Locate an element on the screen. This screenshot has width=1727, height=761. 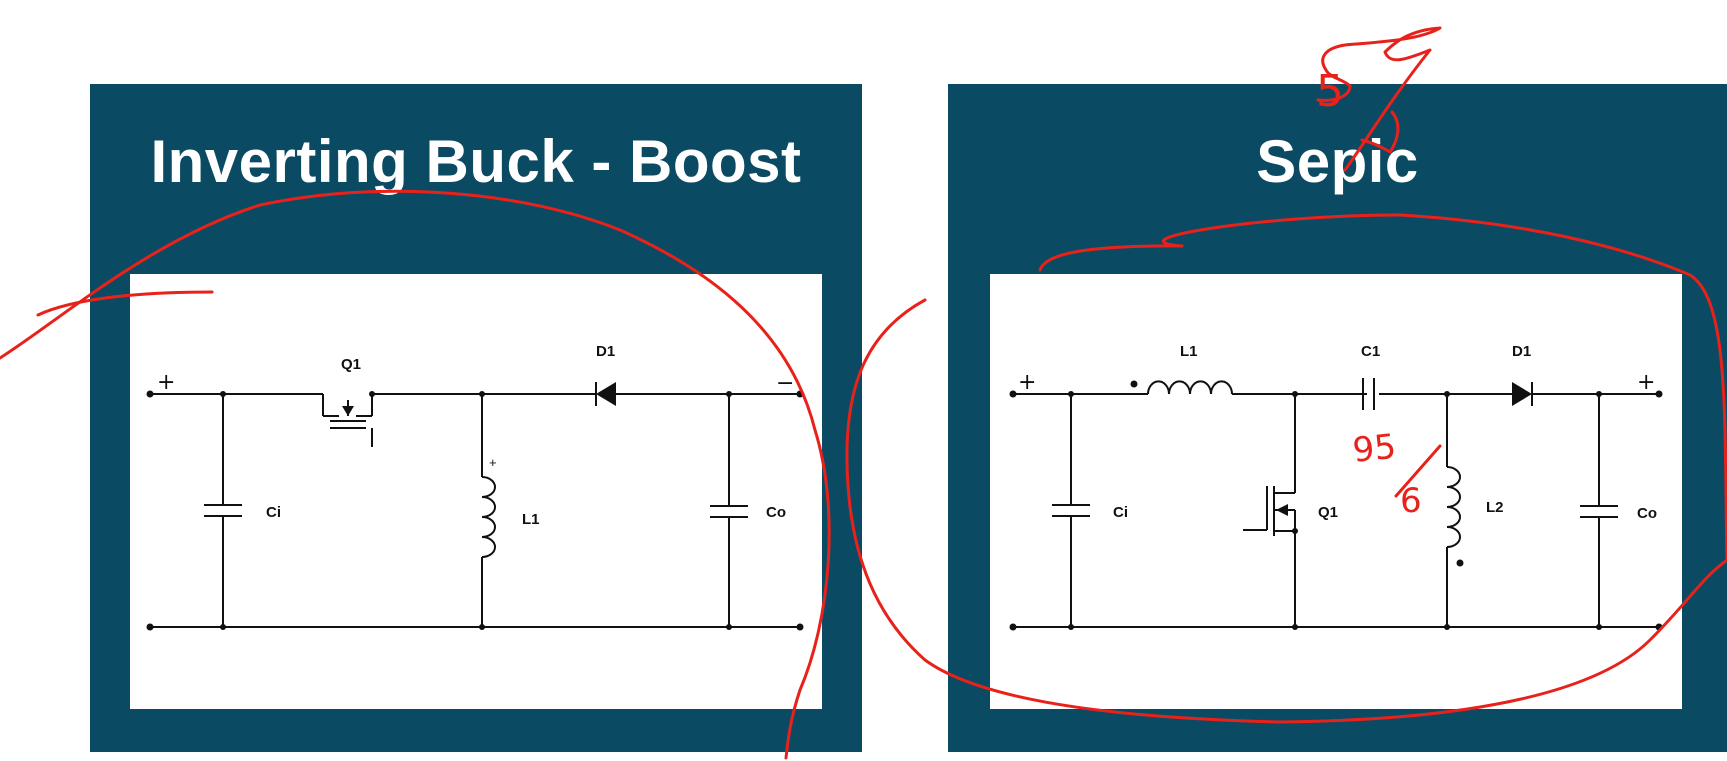
panel-title-inverting-buck-boost: Inverting Buck - Boost is located at coordinates (476, 161).